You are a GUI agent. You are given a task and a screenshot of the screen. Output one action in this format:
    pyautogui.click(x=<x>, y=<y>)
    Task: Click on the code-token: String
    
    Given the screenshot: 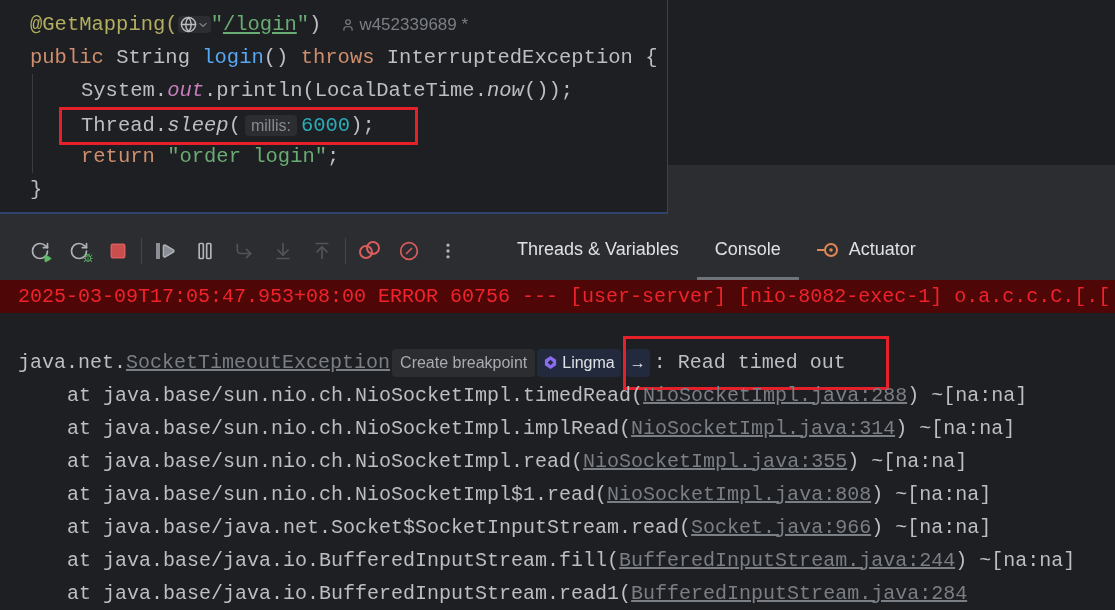 What is the action you would take?
    pyautogui.click(x=153, y=57)
    